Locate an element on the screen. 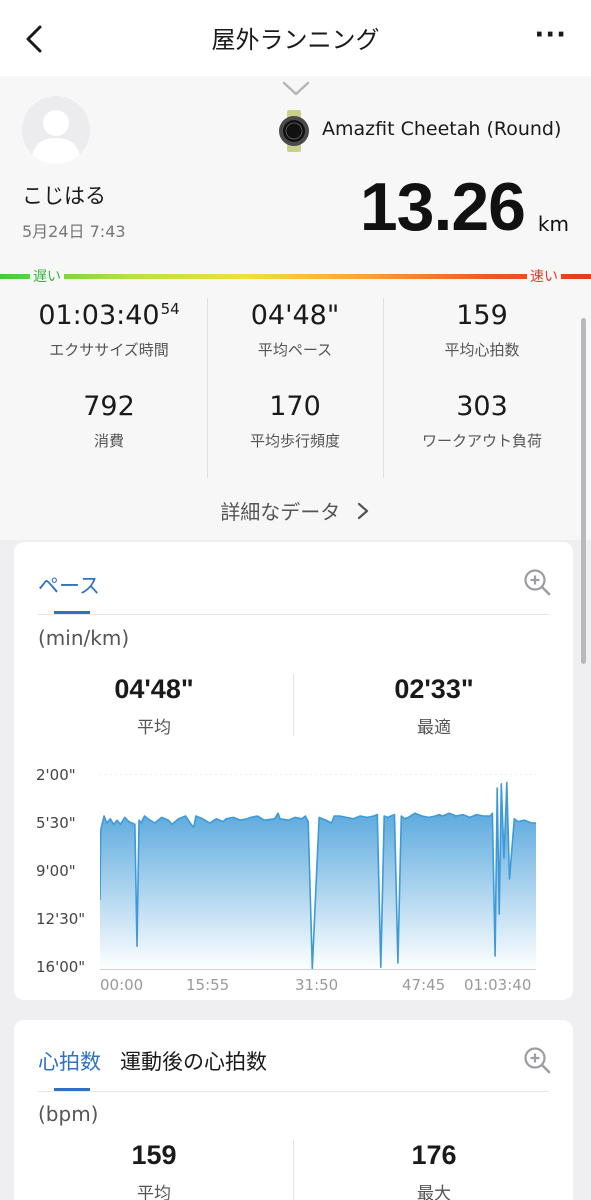  pace-best: 02'33" 最適 is located at coordinates (434, 706).